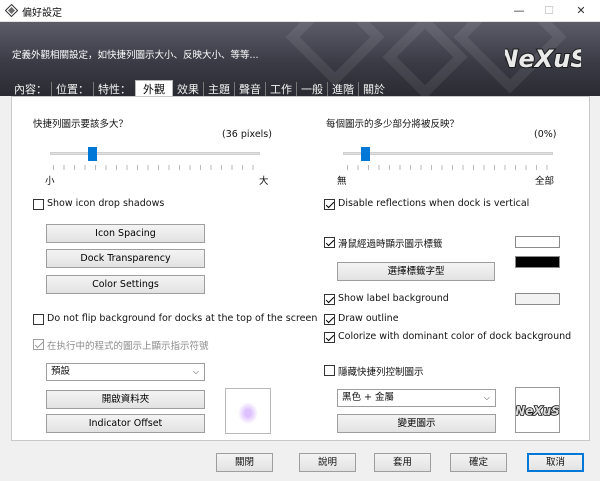  I want to click on app-diamond-icon, so click(11, 10).